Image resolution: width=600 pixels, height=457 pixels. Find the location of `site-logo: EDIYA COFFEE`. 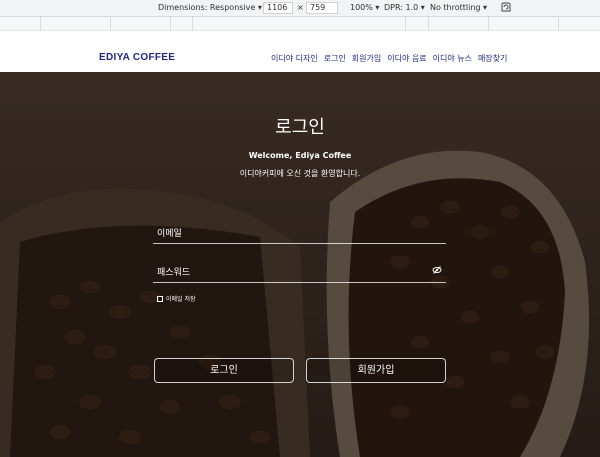

site-logo: EDIYA COFFEE is located at coordinates (137, 57).